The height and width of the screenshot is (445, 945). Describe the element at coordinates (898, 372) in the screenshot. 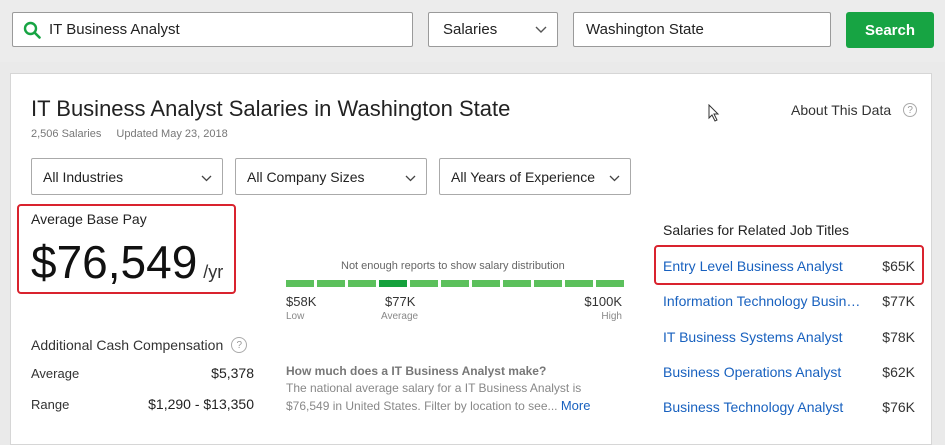

I see `related-title-pay: $62K` at that location.